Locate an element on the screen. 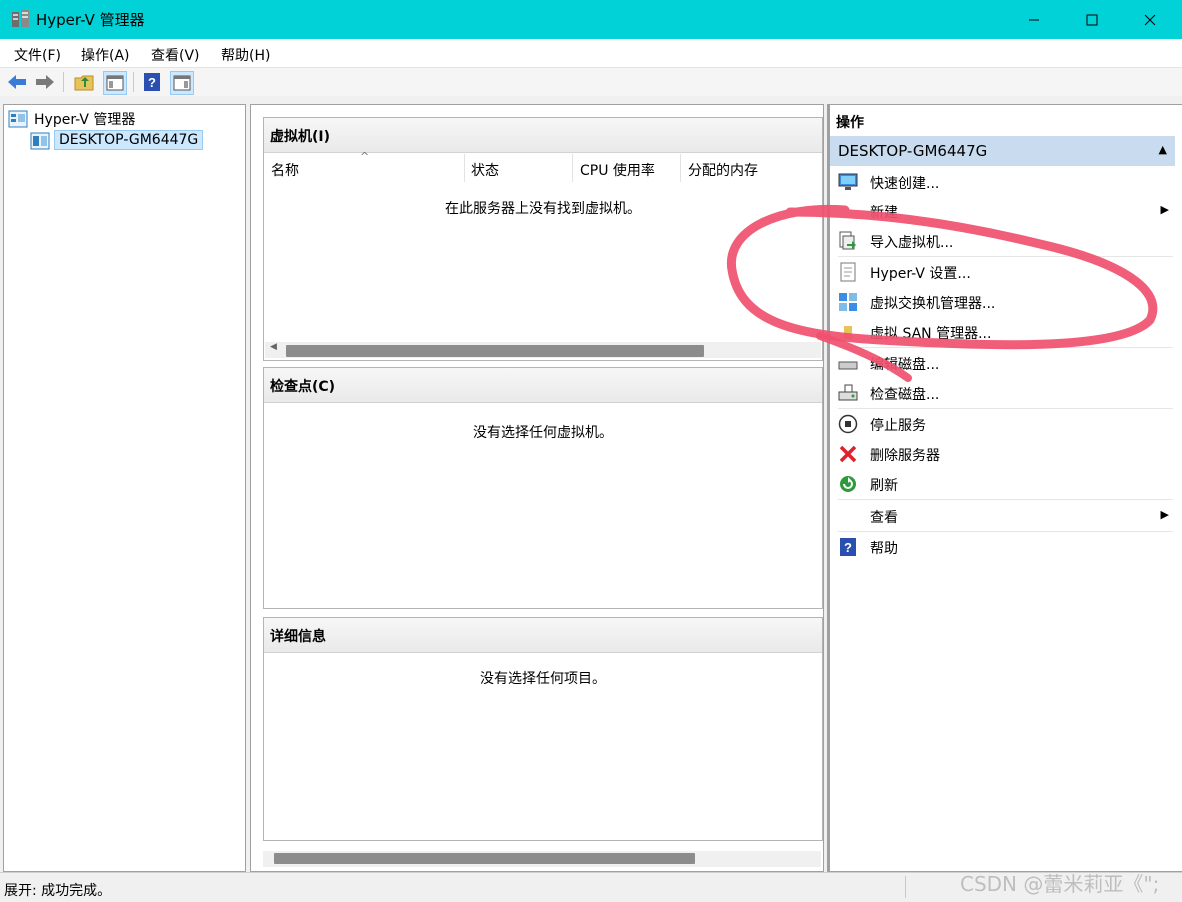  vm-horizontal-scrollbar: ◀ is located at coordinates (543, 350).